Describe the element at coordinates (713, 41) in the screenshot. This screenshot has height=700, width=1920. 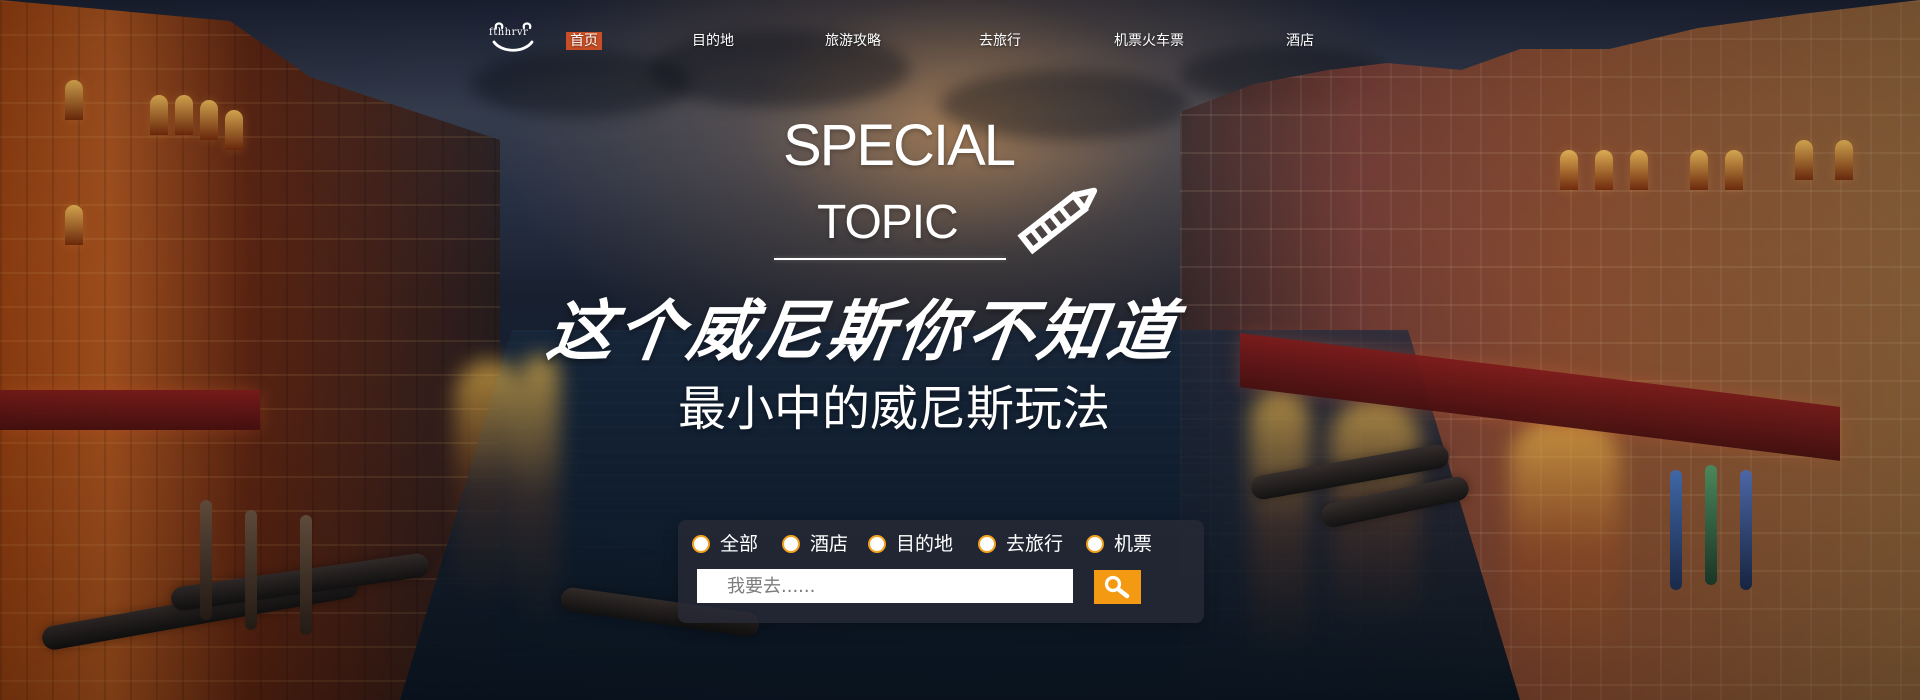
I see `nav-destination: 目的地` at that location.